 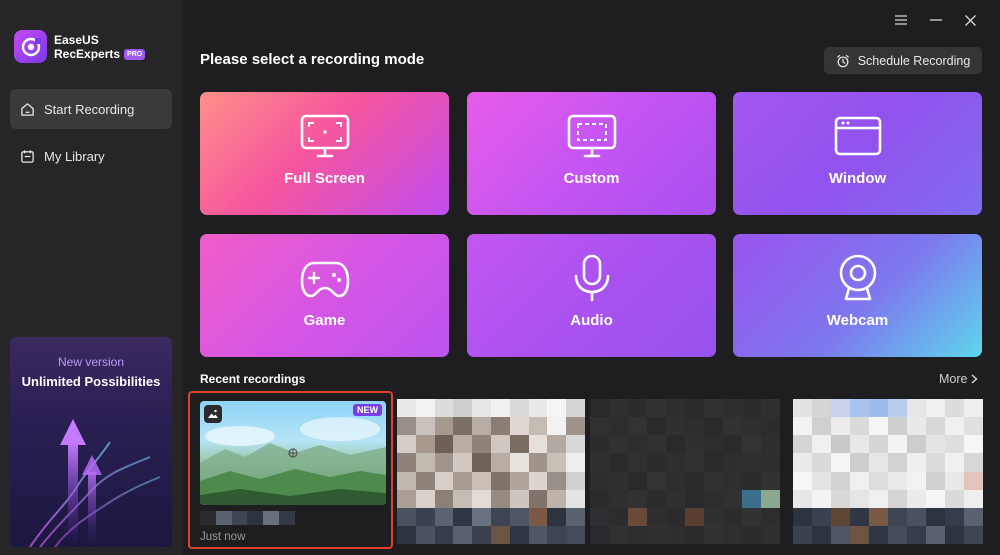 What do you see at coordinates (87, 54) in the screenshot?
I see `app-name-line2: RecExperts` at bounding box center [87, 54].